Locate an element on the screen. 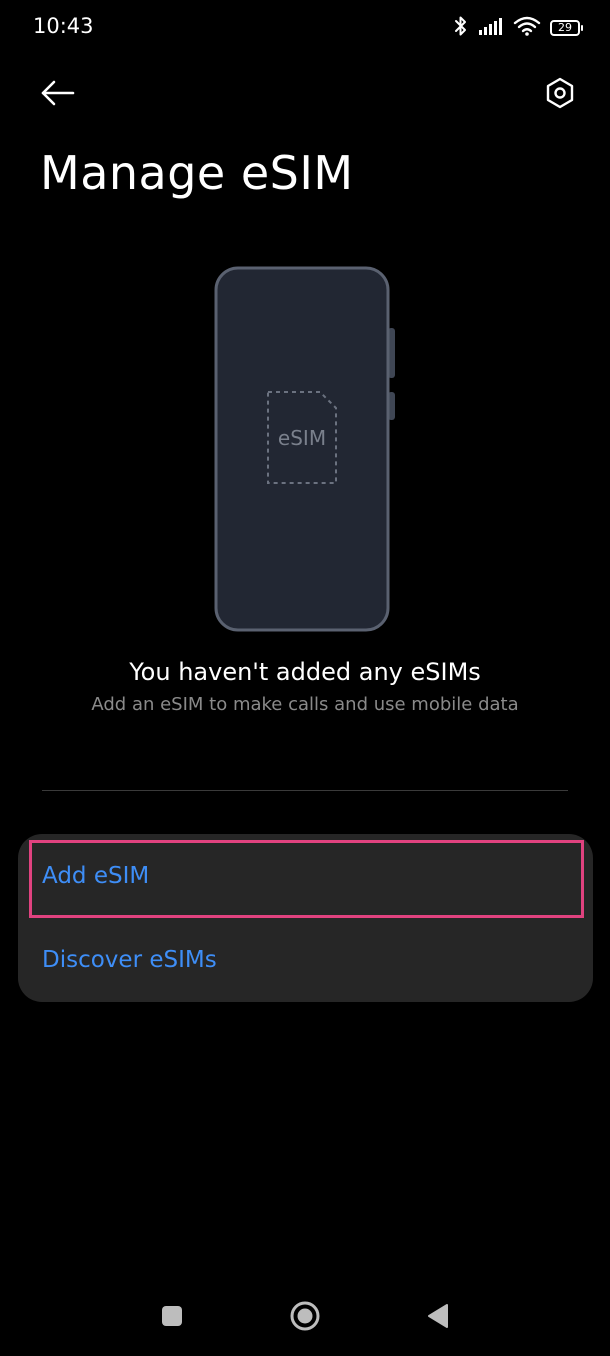 This screenshot has height=1356, width=610. status-icons: 29 is located at coordinates (518, 28).